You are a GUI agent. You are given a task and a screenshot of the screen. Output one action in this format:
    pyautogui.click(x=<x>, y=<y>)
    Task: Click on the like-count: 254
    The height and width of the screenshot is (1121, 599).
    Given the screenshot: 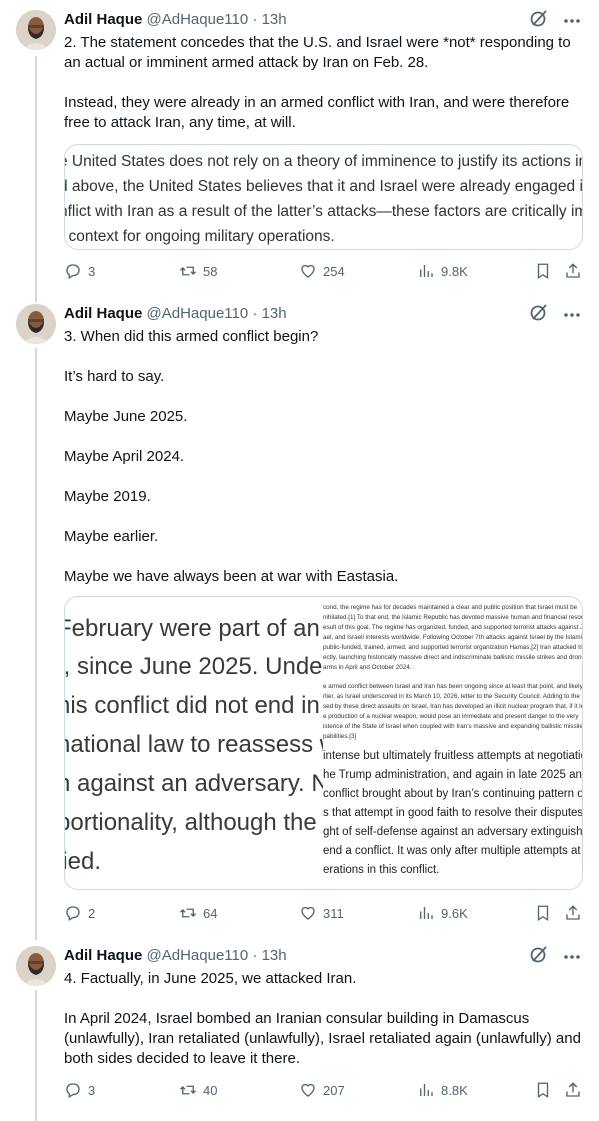 What is the action you would take?
    pyautogui.click(x=334, y=271)
    